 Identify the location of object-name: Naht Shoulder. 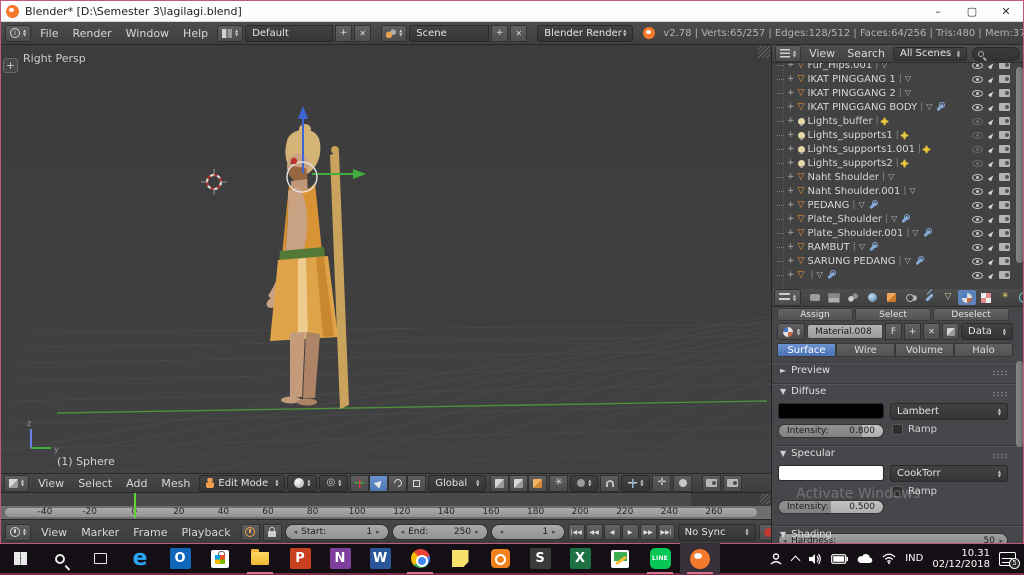
(843, 177).